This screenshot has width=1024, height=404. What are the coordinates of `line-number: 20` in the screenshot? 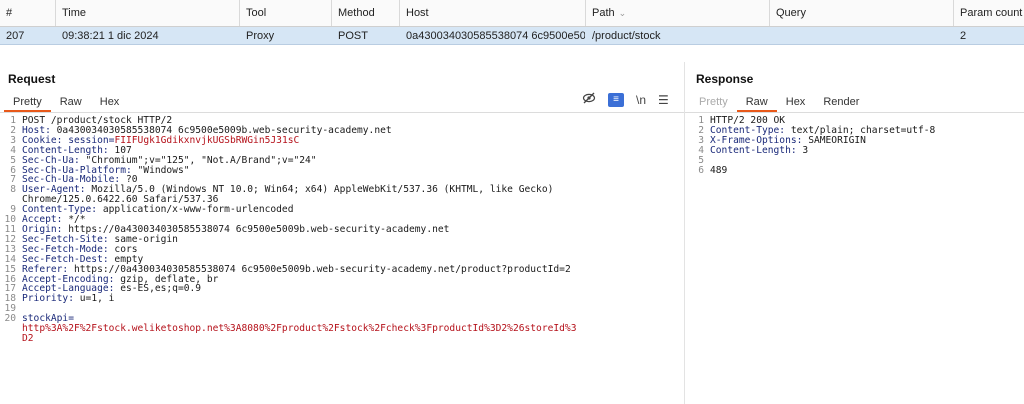 It's located at (10, 319).